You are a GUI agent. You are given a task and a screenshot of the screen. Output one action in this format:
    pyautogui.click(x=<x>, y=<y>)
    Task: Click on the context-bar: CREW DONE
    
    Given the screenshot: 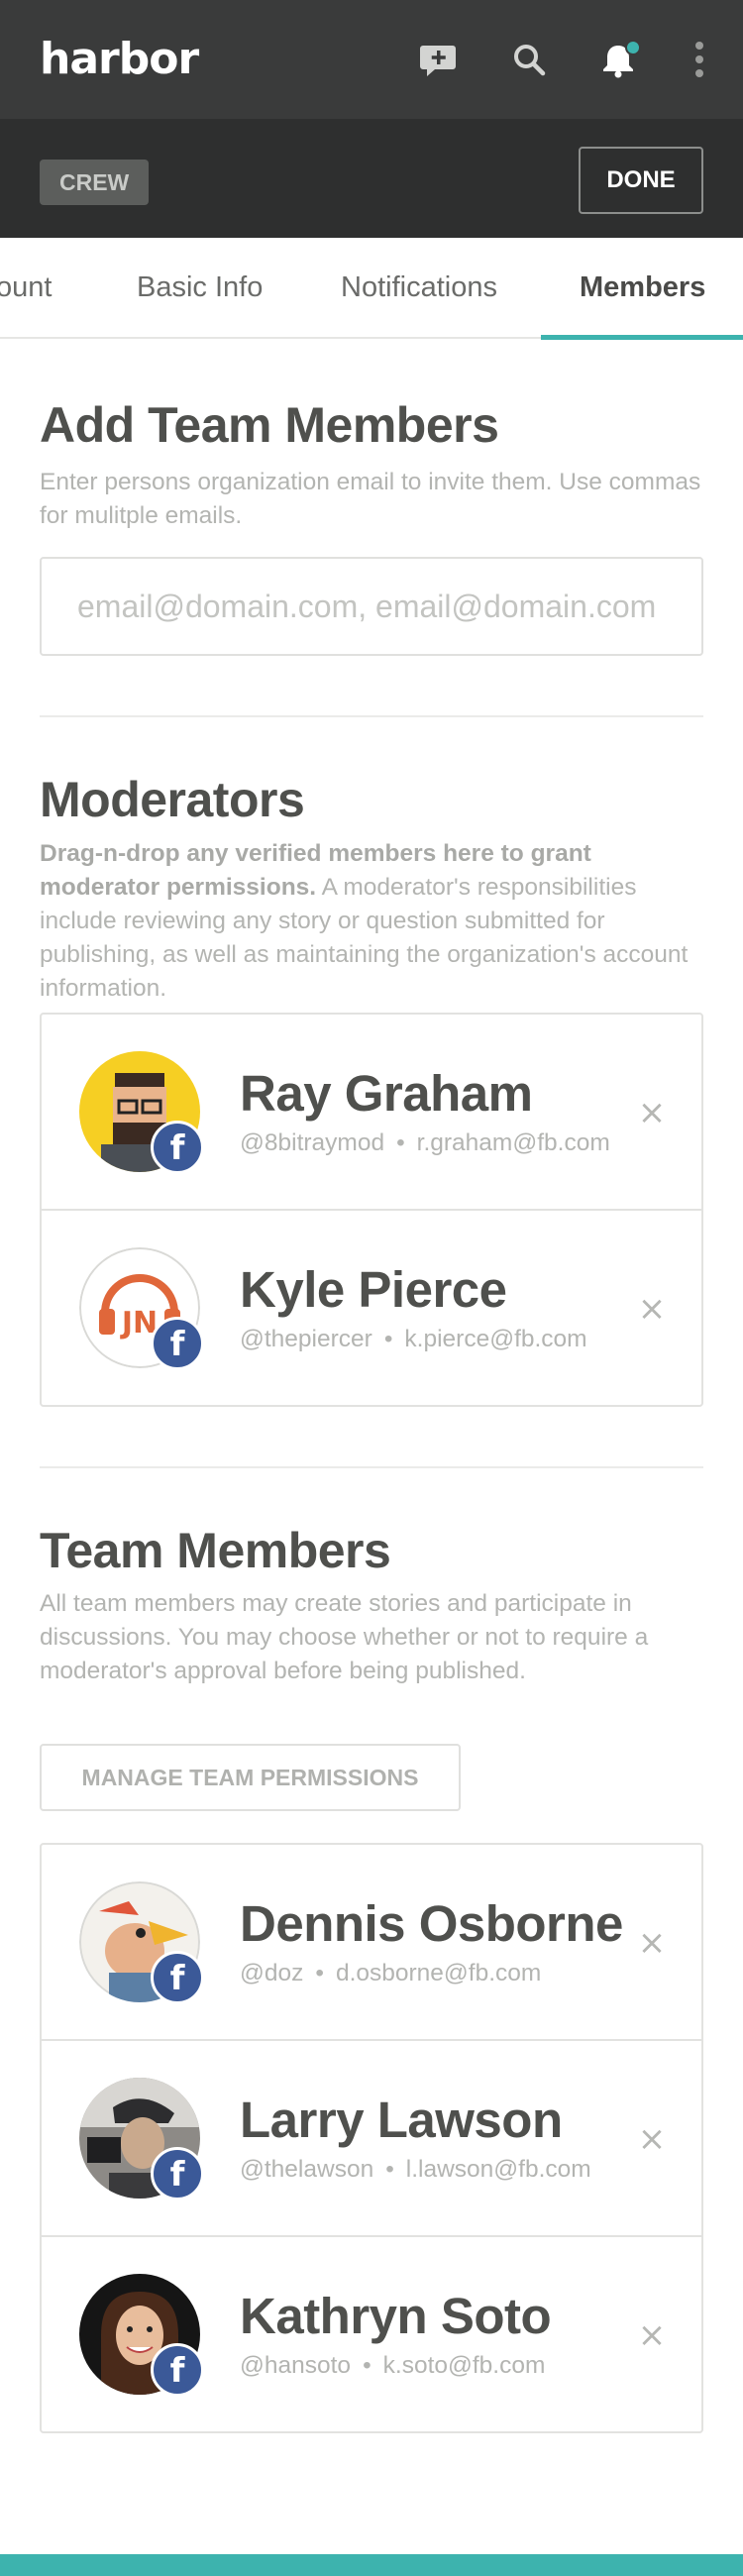 What is the action you would take?
    pyautogui.click(x=371, y=178)
    